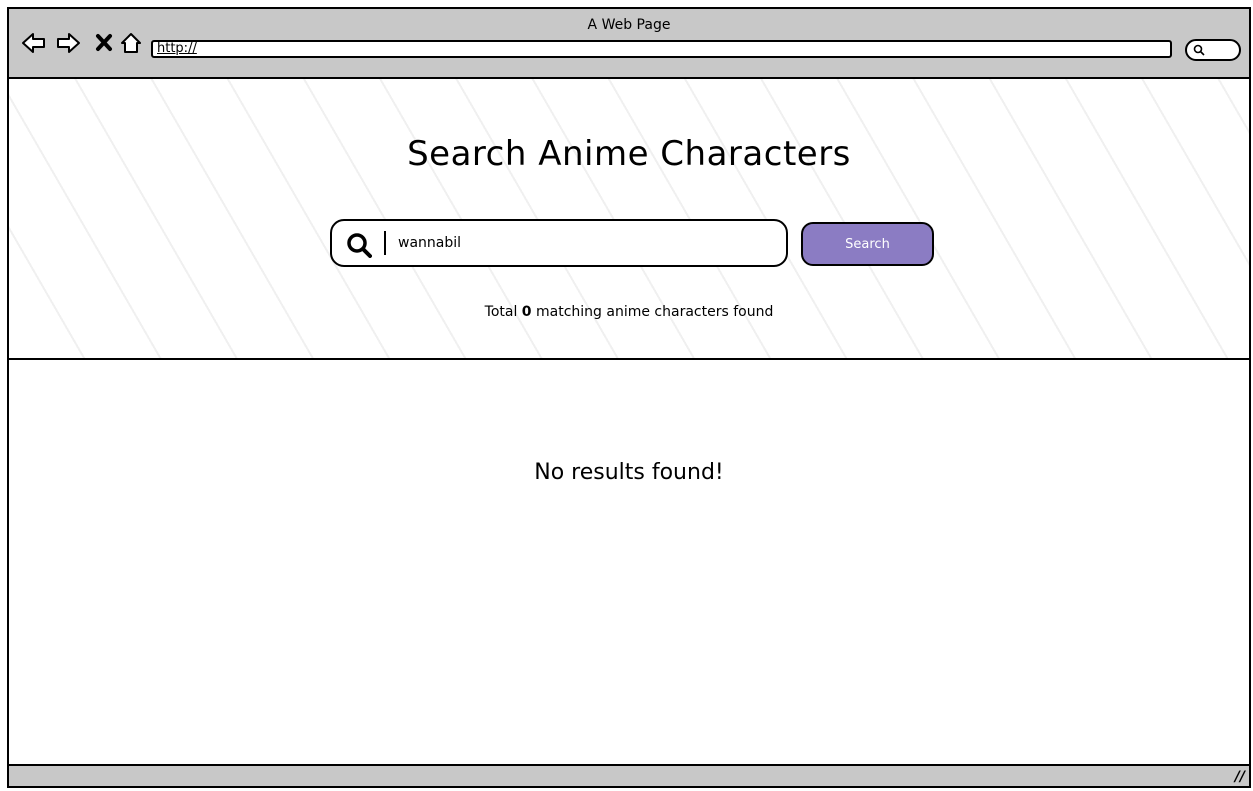 The image size is (1253, 791). Describe the element at coordinates (385, 243) in the screenshot. I see `text-caret` at that location.